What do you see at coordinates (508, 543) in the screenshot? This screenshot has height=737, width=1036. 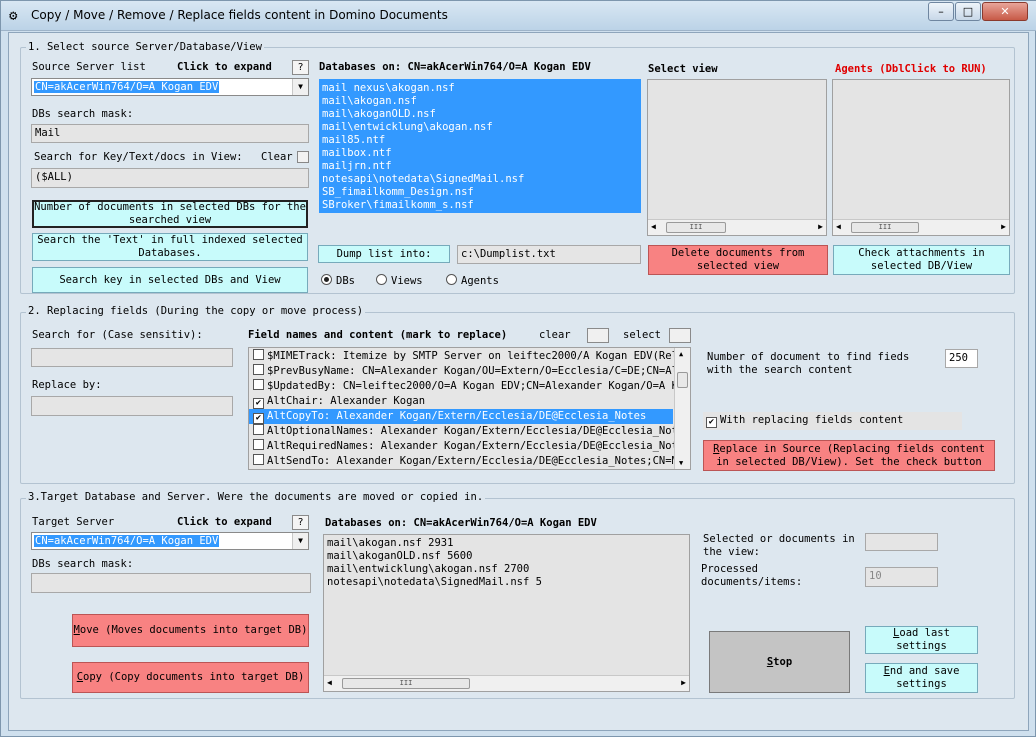 I see `target-database-item: mail\akogan.nsf 2931` at bounding box center [508, 543].